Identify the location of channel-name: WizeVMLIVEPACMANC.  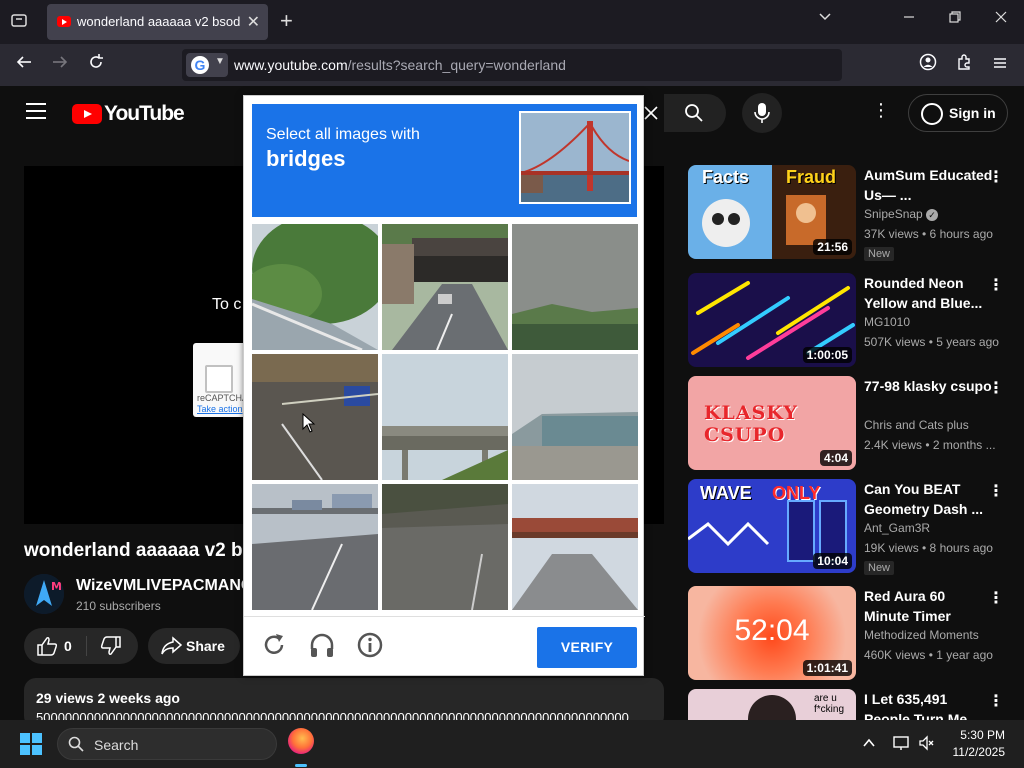
(164, 586).